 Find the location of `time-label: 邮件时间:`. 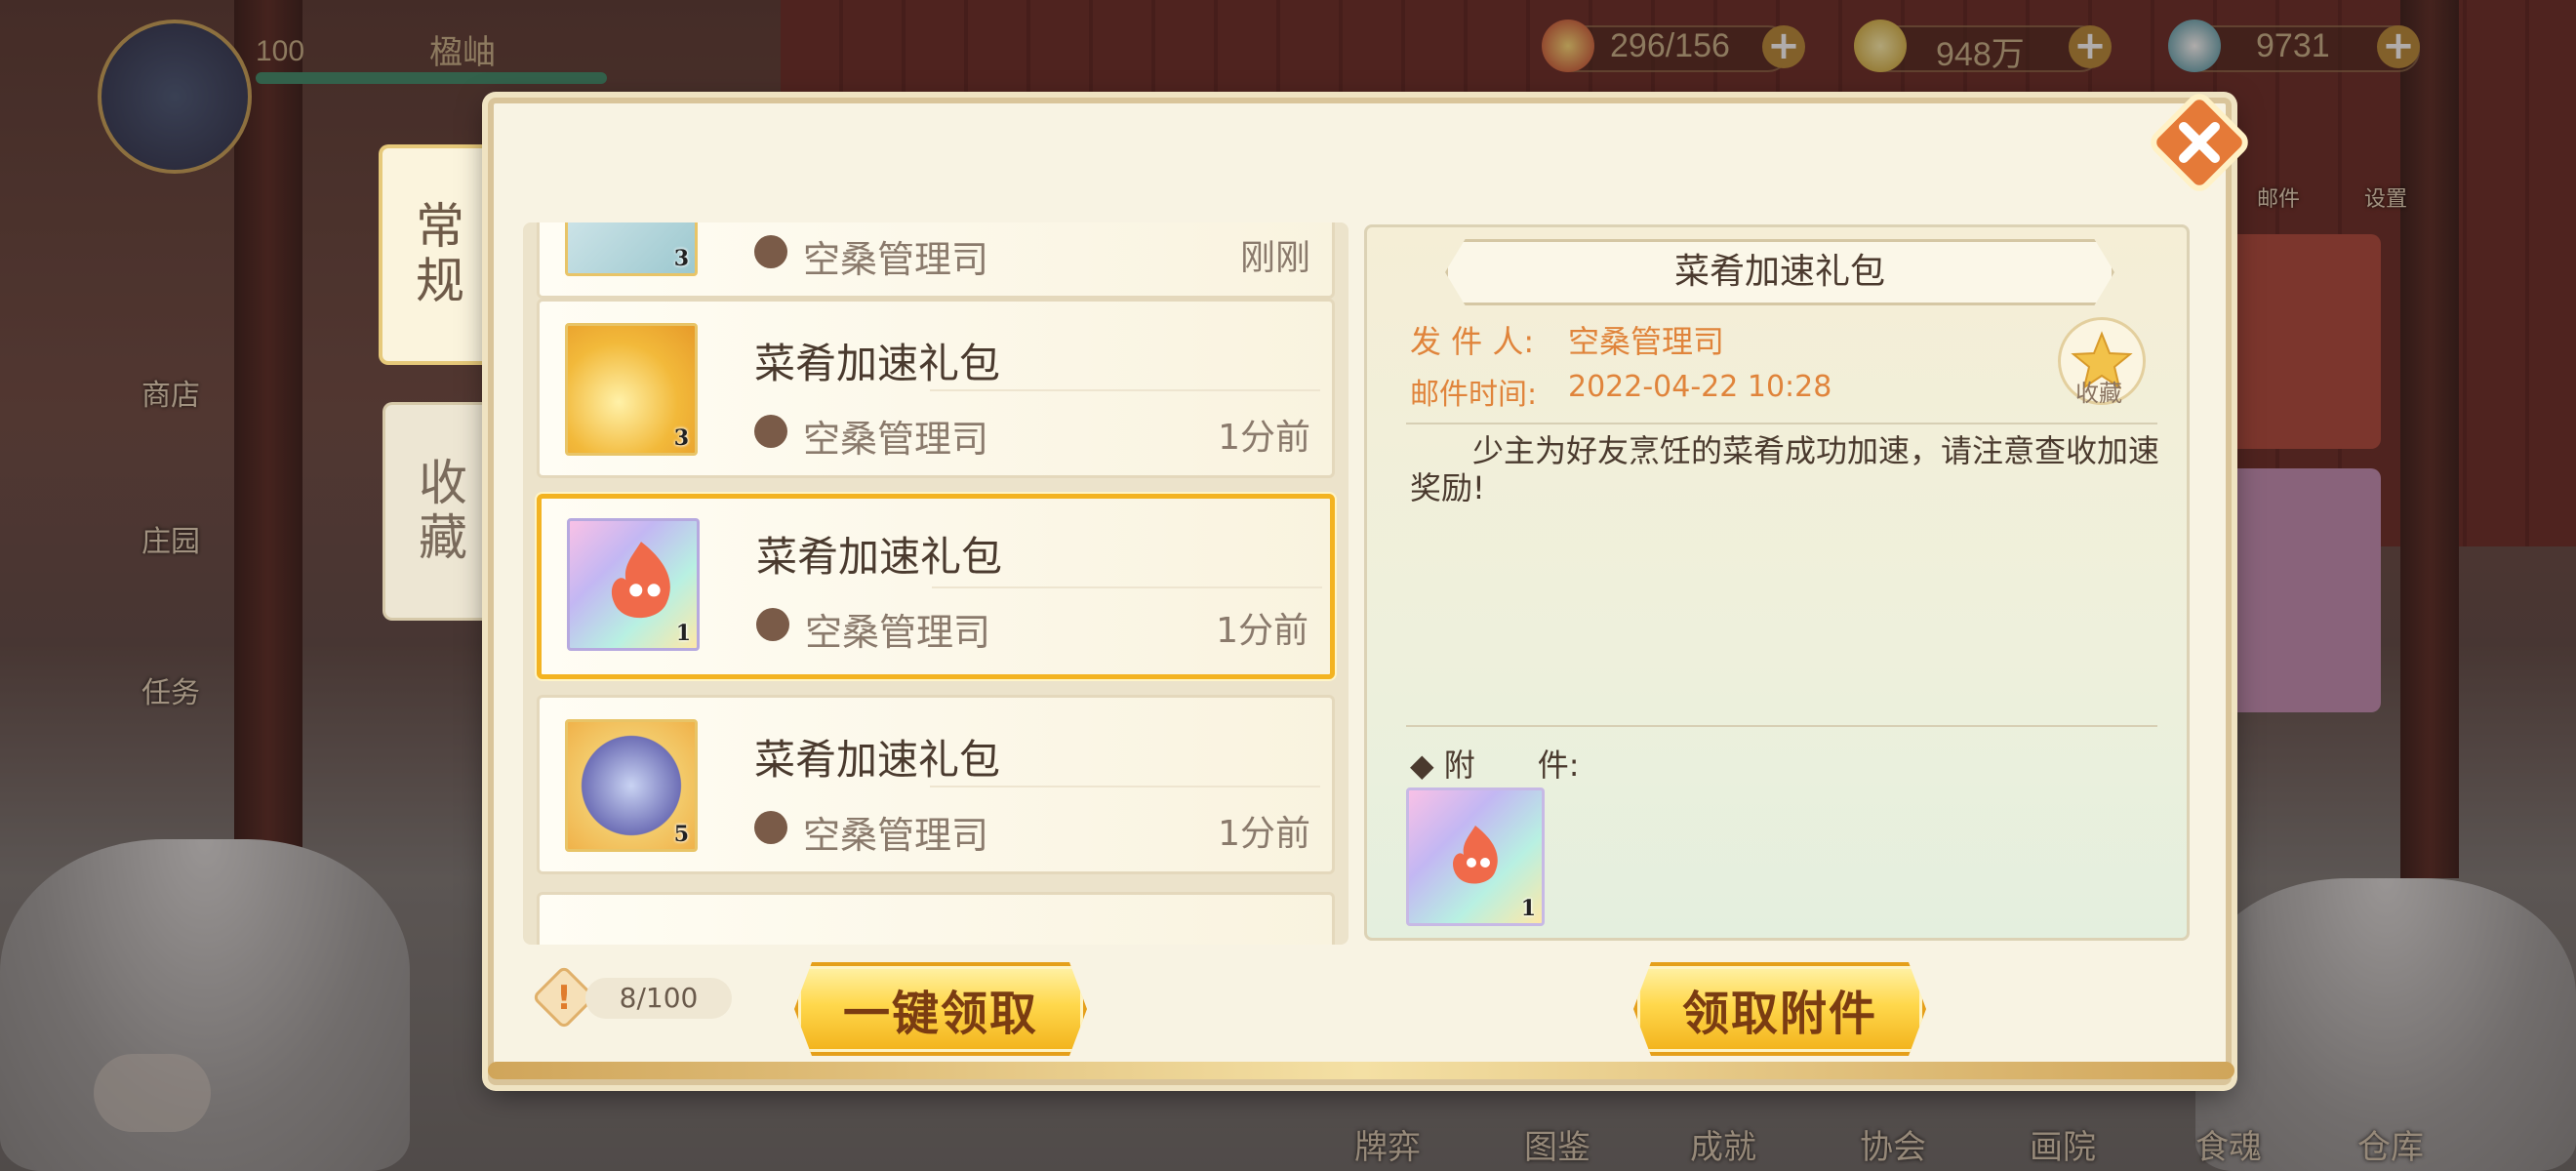

time-label: 邮件时间: is located at coordinates (1474, 395).